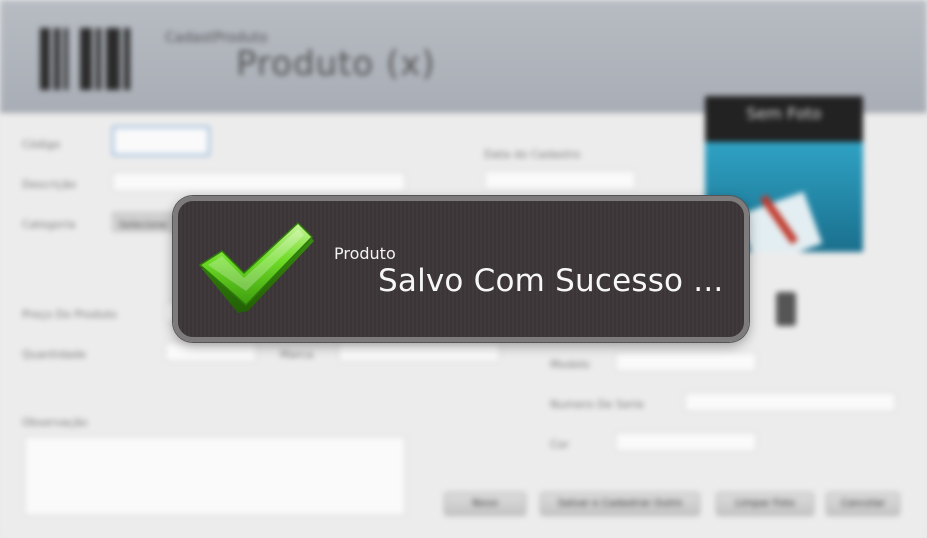  What do you see at coordinates (560, 180) in the screenshot?
I see `data-cadastro-input` at bounding box center [560, 180].